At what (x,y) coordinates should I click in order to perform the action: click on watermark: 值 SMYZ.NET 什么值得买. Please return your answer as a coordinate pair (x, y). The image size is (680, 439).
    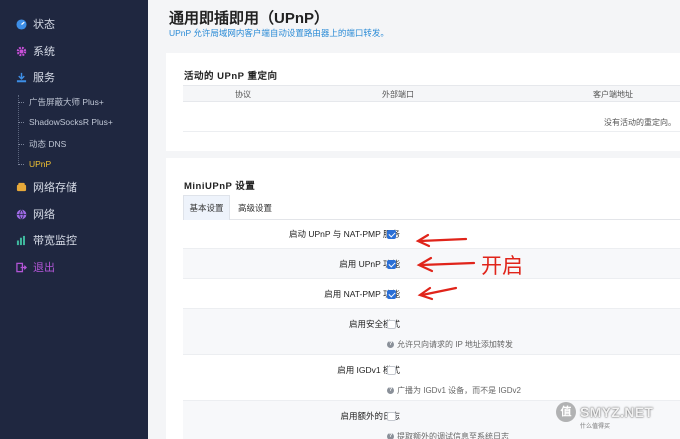
    Looking at the image, I should click on (605, 416).